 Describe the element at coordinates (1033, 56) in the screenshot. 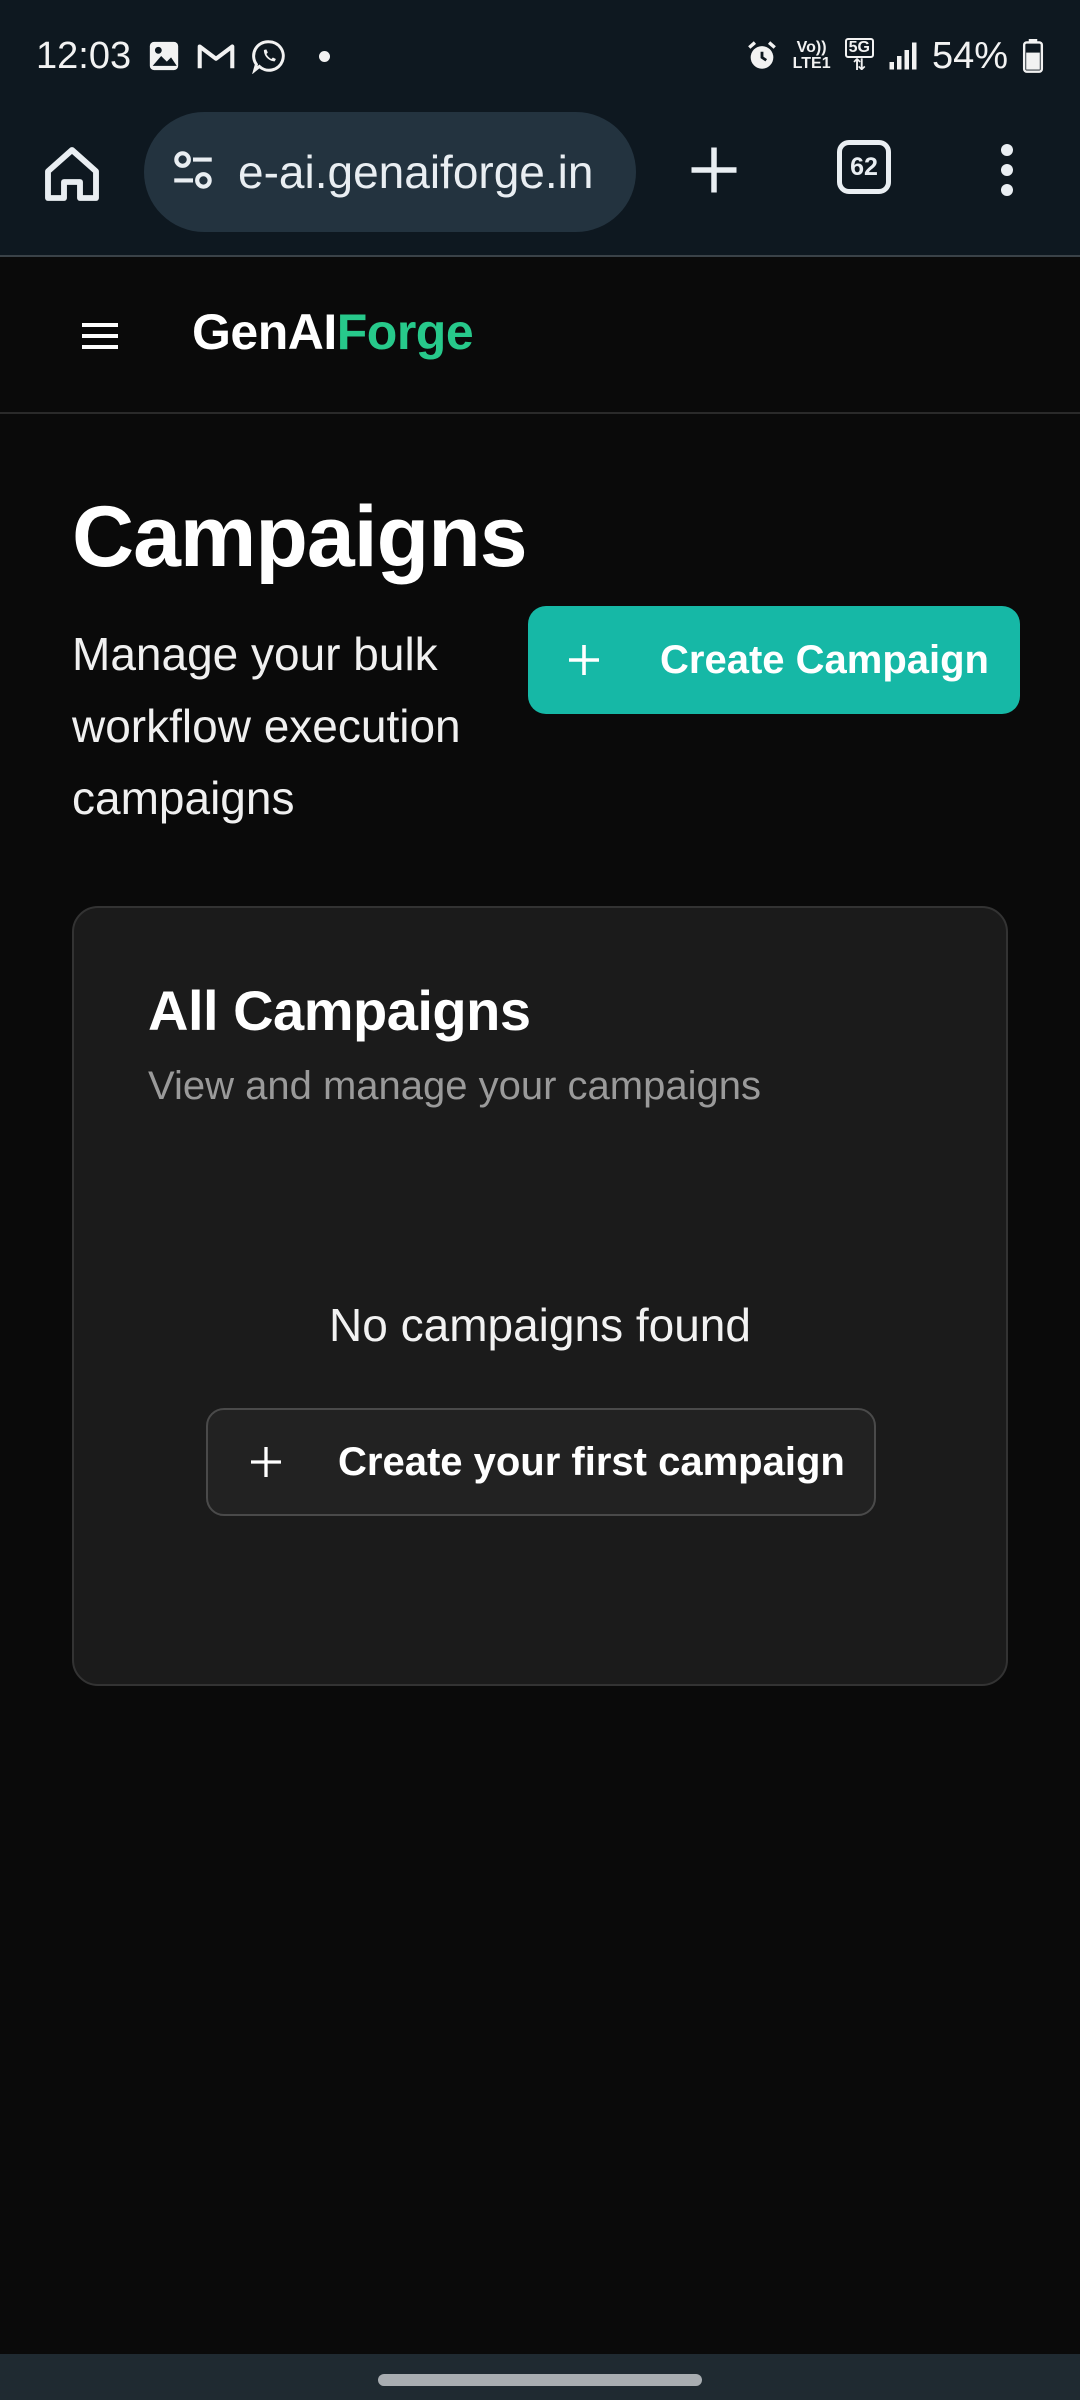

I see `battery-icon` at that location.